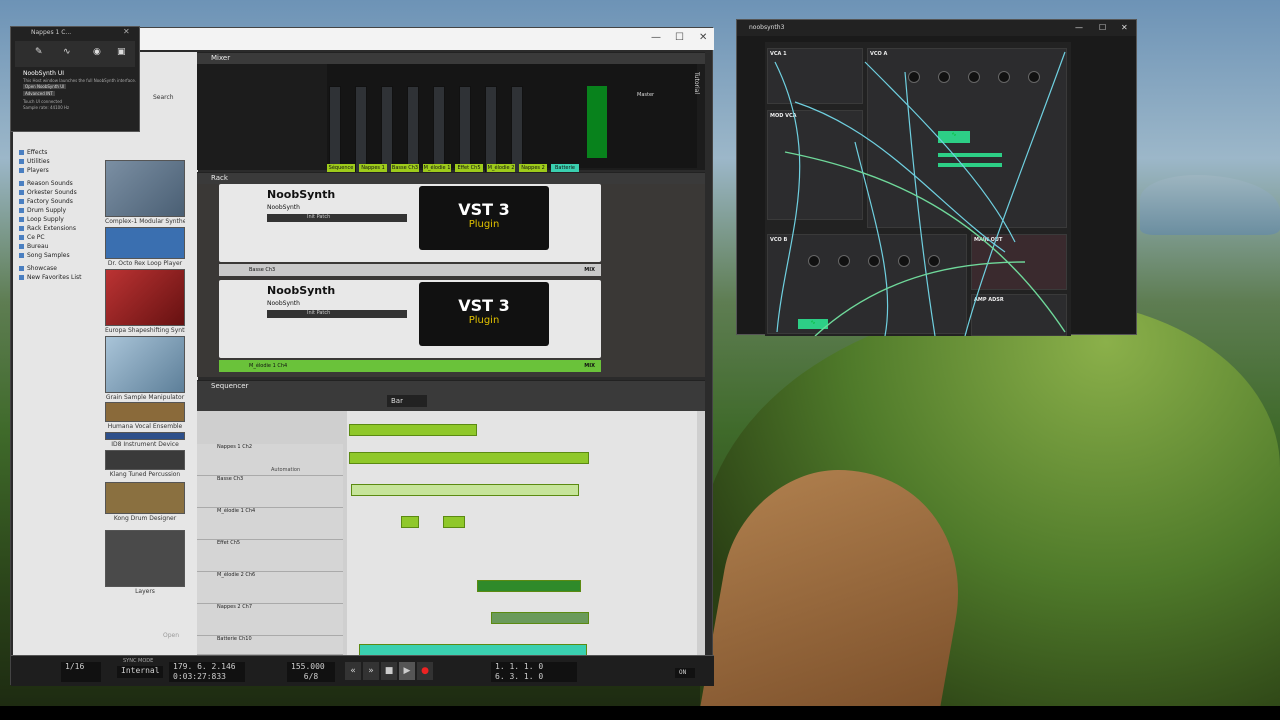  I want to click on camera-icon: ▣, so click(121, 52).